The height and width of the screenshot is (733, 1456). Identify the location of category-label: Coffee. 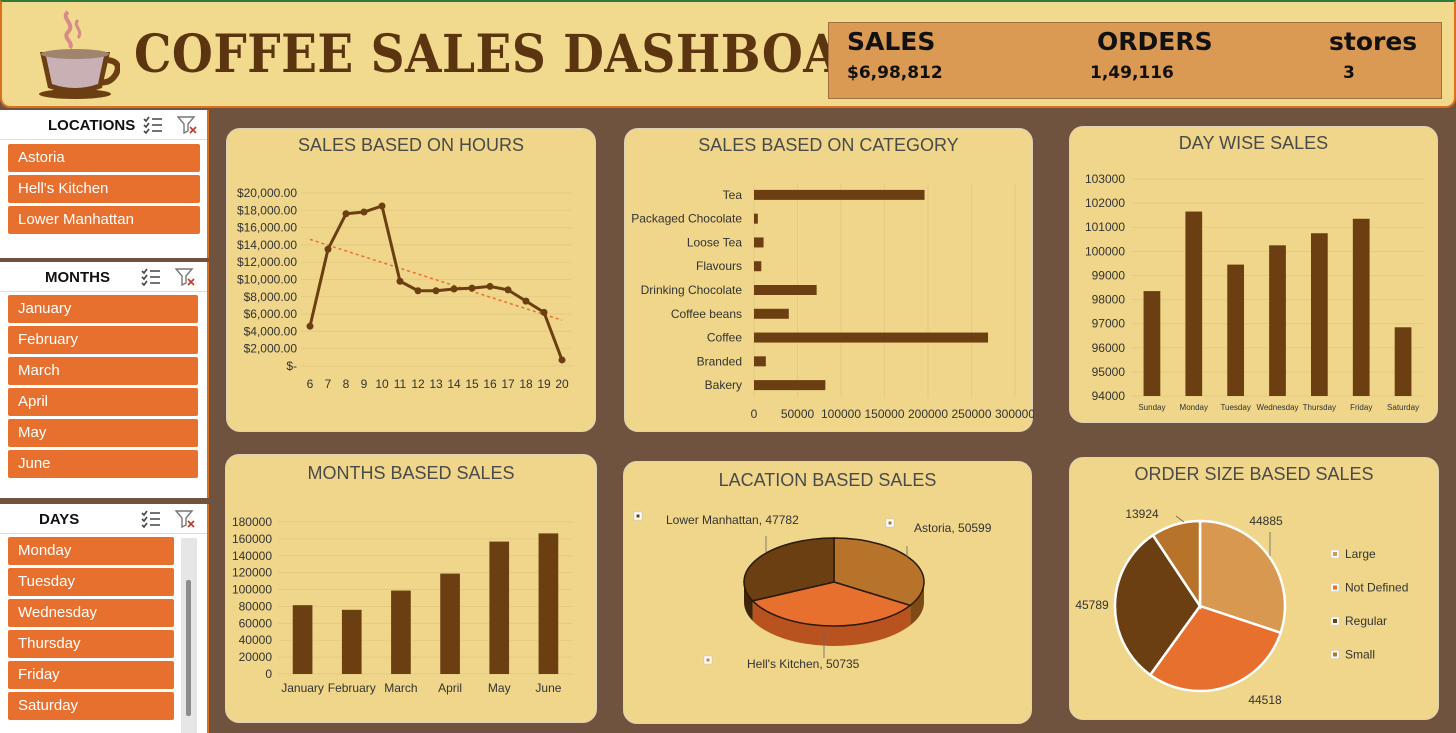
(724, 338).